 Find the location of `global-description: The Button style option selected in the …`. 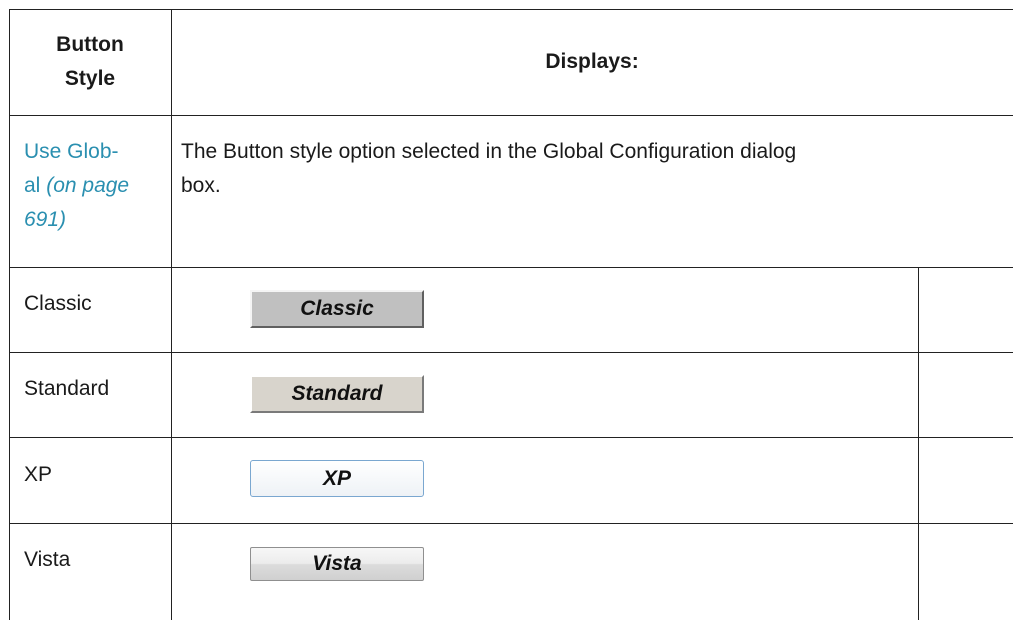

global-description: The Button style option selected in the … is located at coordinates (581, 169).